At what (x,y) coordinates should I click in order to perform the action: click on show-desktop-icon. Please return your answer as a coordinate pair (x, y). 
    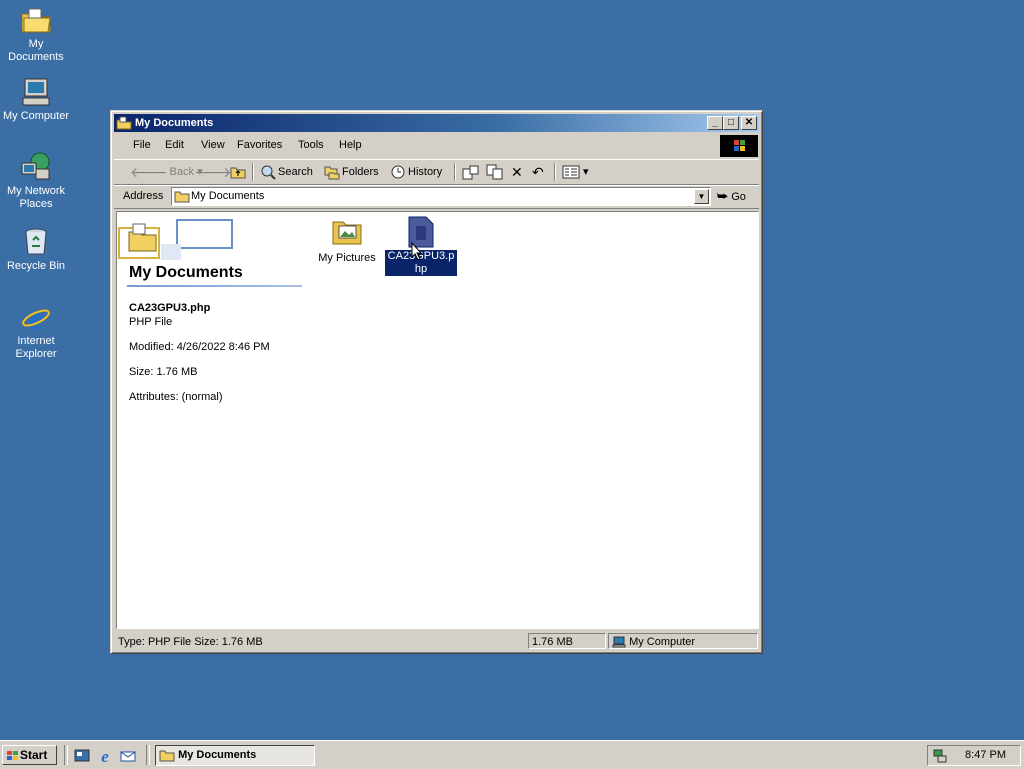
    Looking at the image, I should click on (82, 756).